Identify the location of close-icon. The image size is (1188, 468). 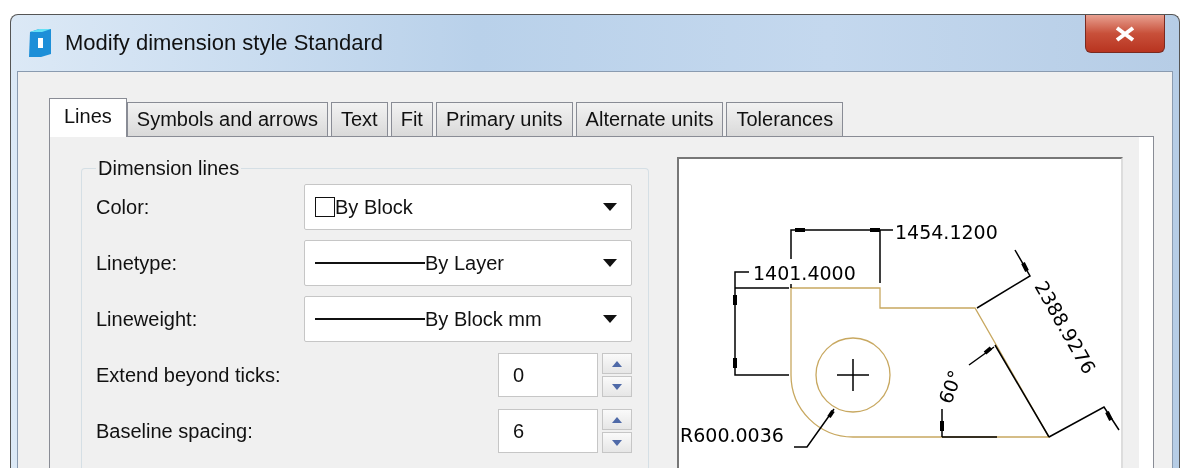
(1125, 33).